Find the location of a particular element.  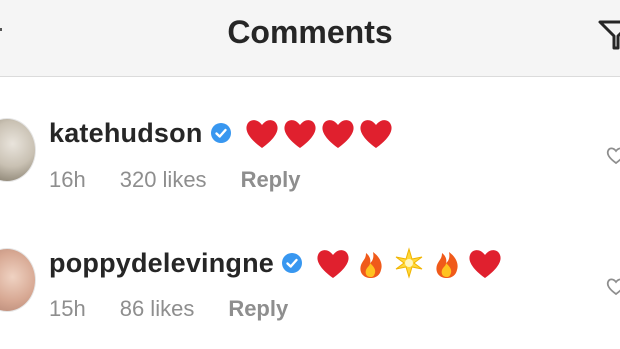

comment-meta: 16h 320 likes Reply is located at coordinates (191, 180).